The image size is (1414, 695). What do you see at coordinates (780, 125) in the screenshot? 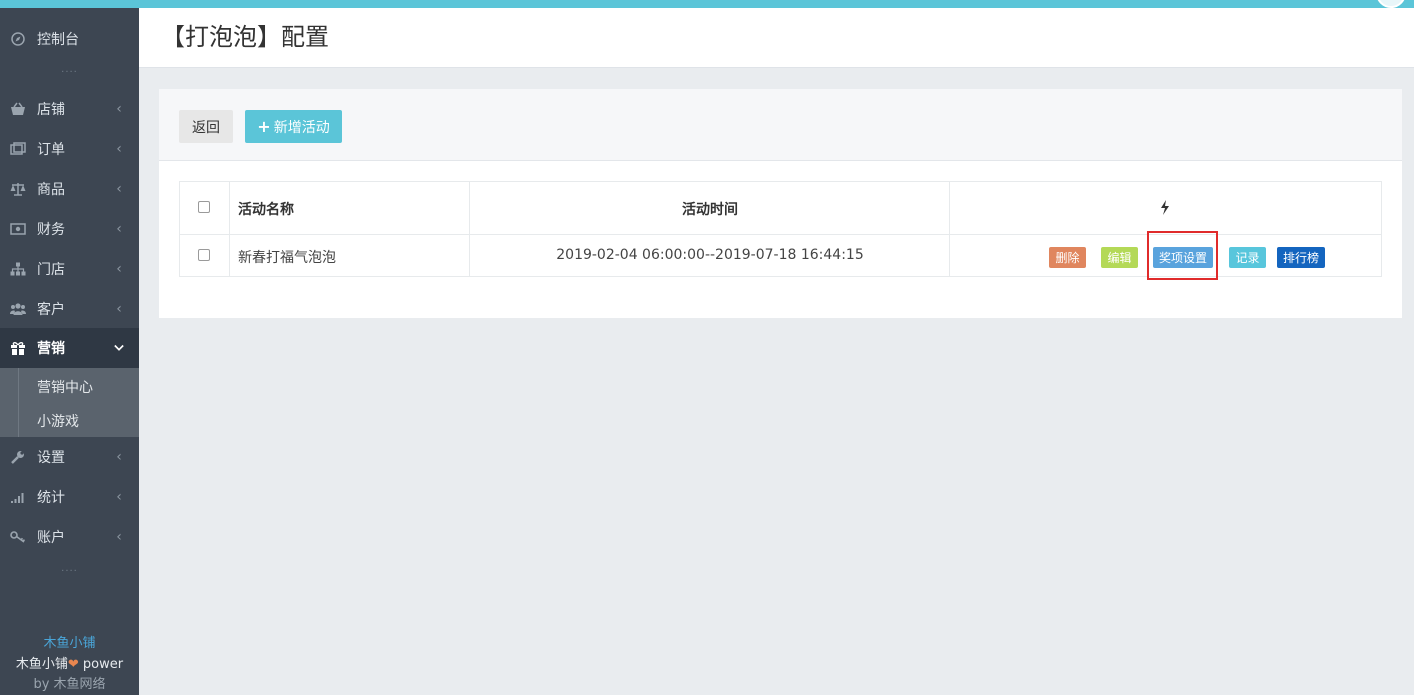
I see `panel-toolbar: 返回 + 新增活动` at bounding box center [780, 125].